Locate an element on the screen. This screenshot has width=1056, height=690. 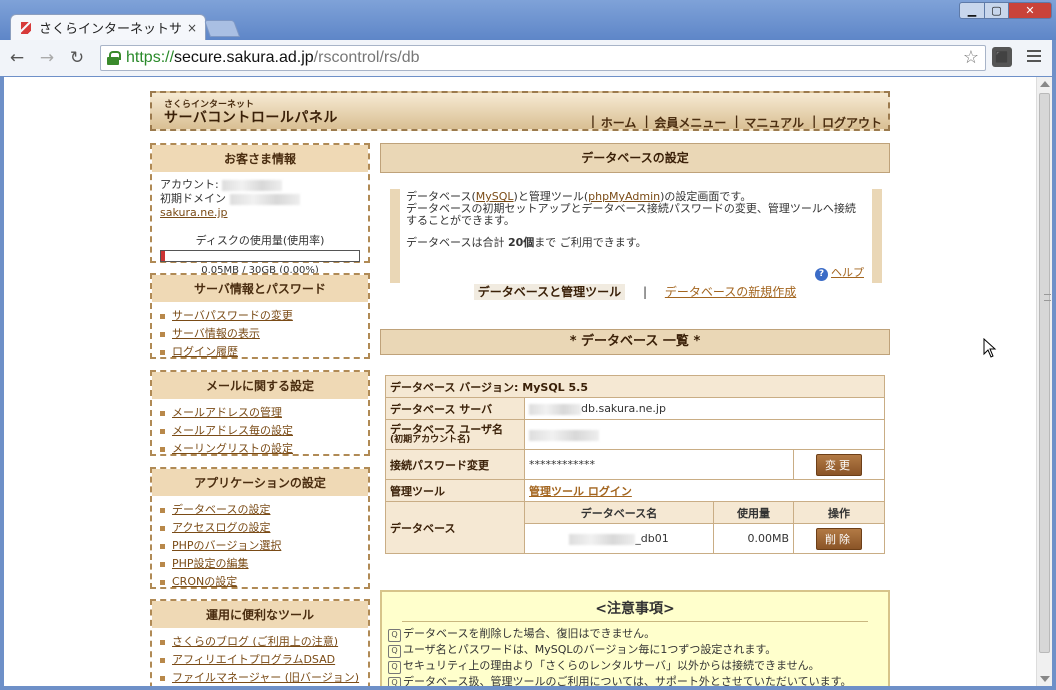
scroll-thumb is located at coordinates (1045, 373).